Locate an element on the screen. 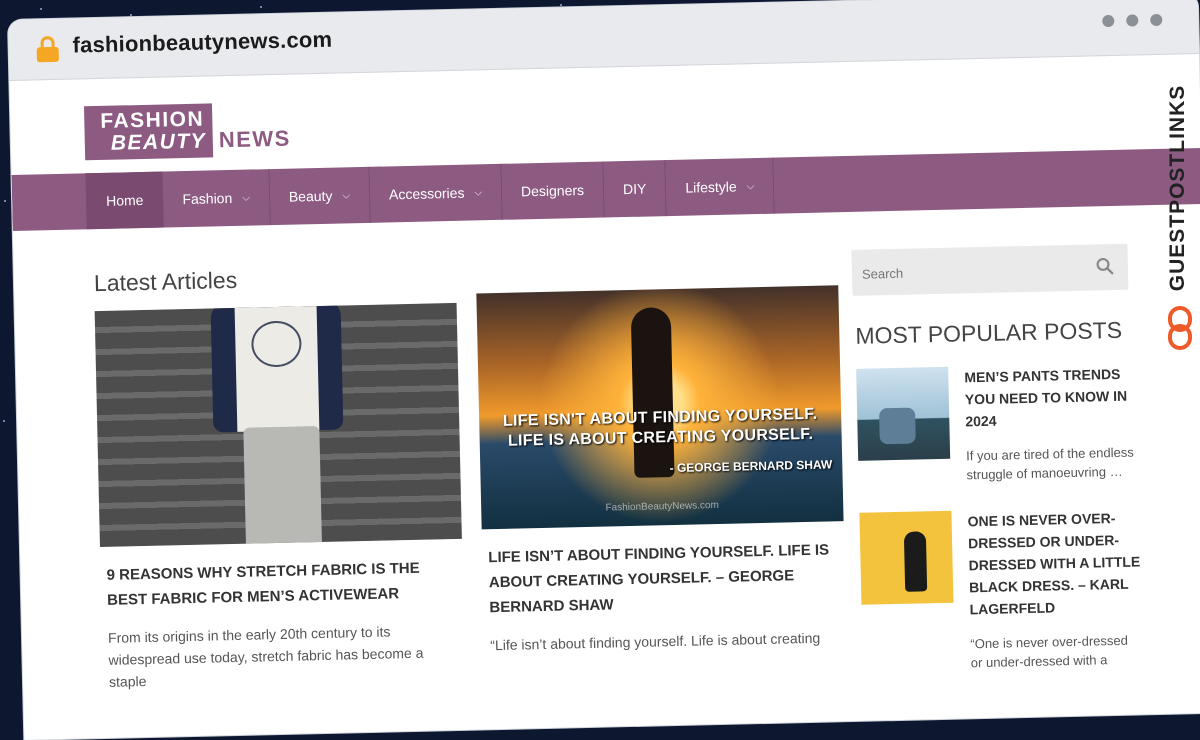 The image size is (1200, 740). nav-item-accessories: Accessories ⌵ is located at coordinates (436, 193).